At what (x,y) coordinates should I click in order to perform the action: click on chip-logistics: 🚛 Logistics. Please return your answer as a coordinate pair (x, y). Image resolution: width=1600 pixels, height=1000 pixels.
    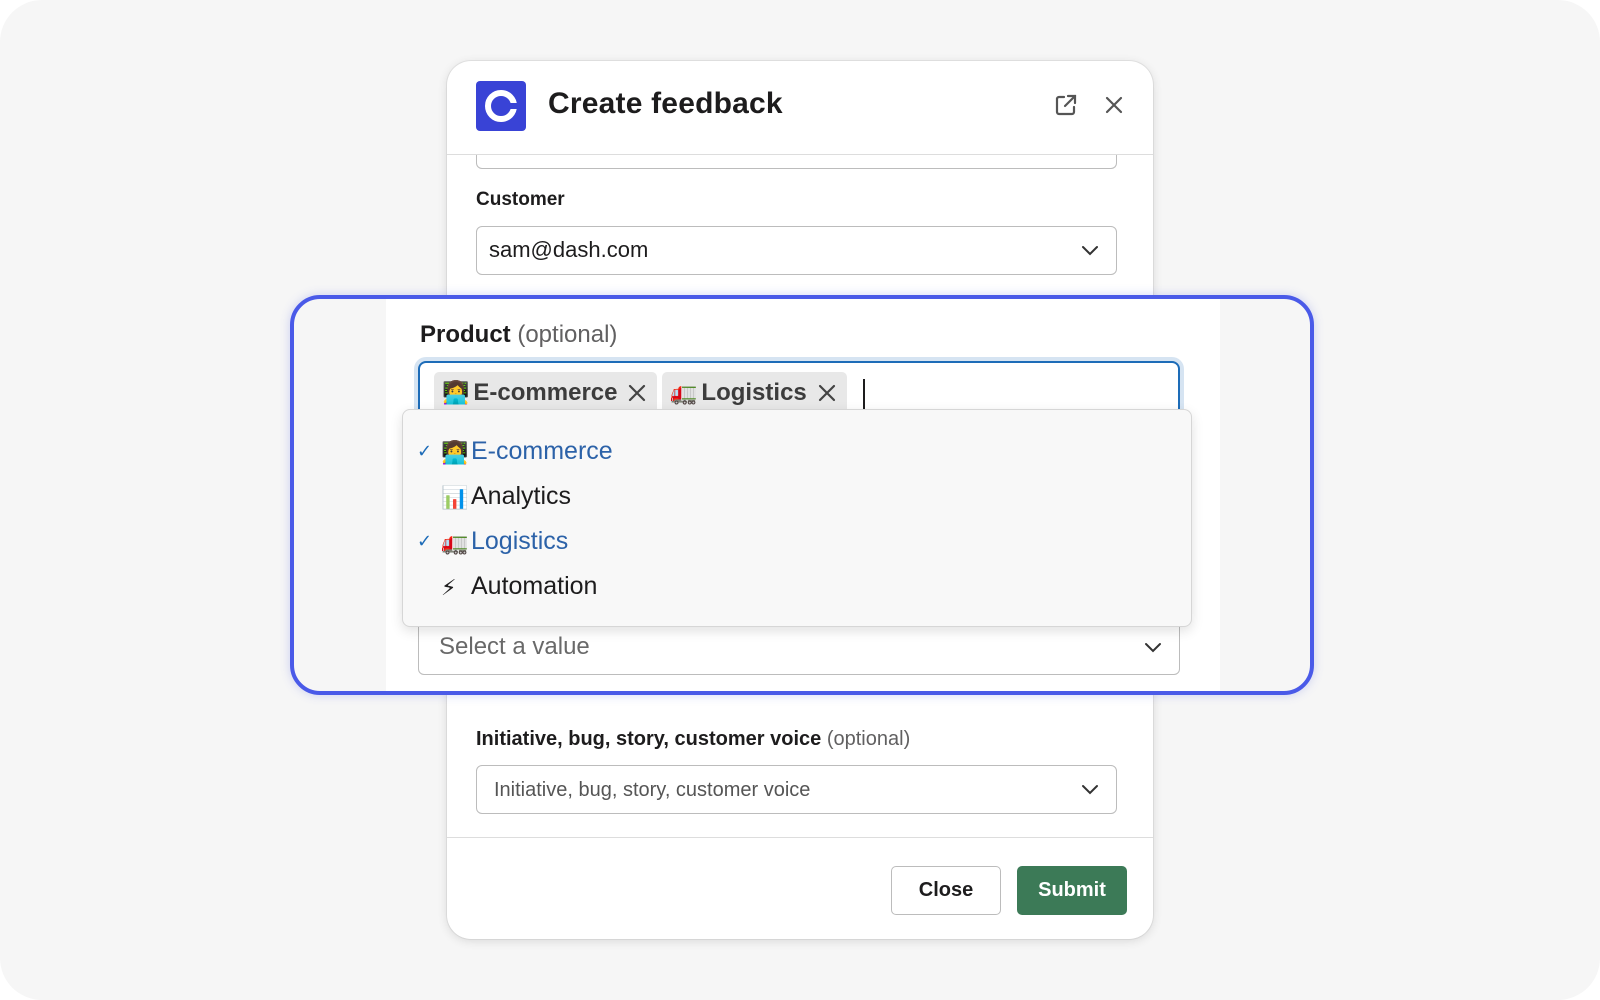
    Looking at the image, I should click on (754, 393).